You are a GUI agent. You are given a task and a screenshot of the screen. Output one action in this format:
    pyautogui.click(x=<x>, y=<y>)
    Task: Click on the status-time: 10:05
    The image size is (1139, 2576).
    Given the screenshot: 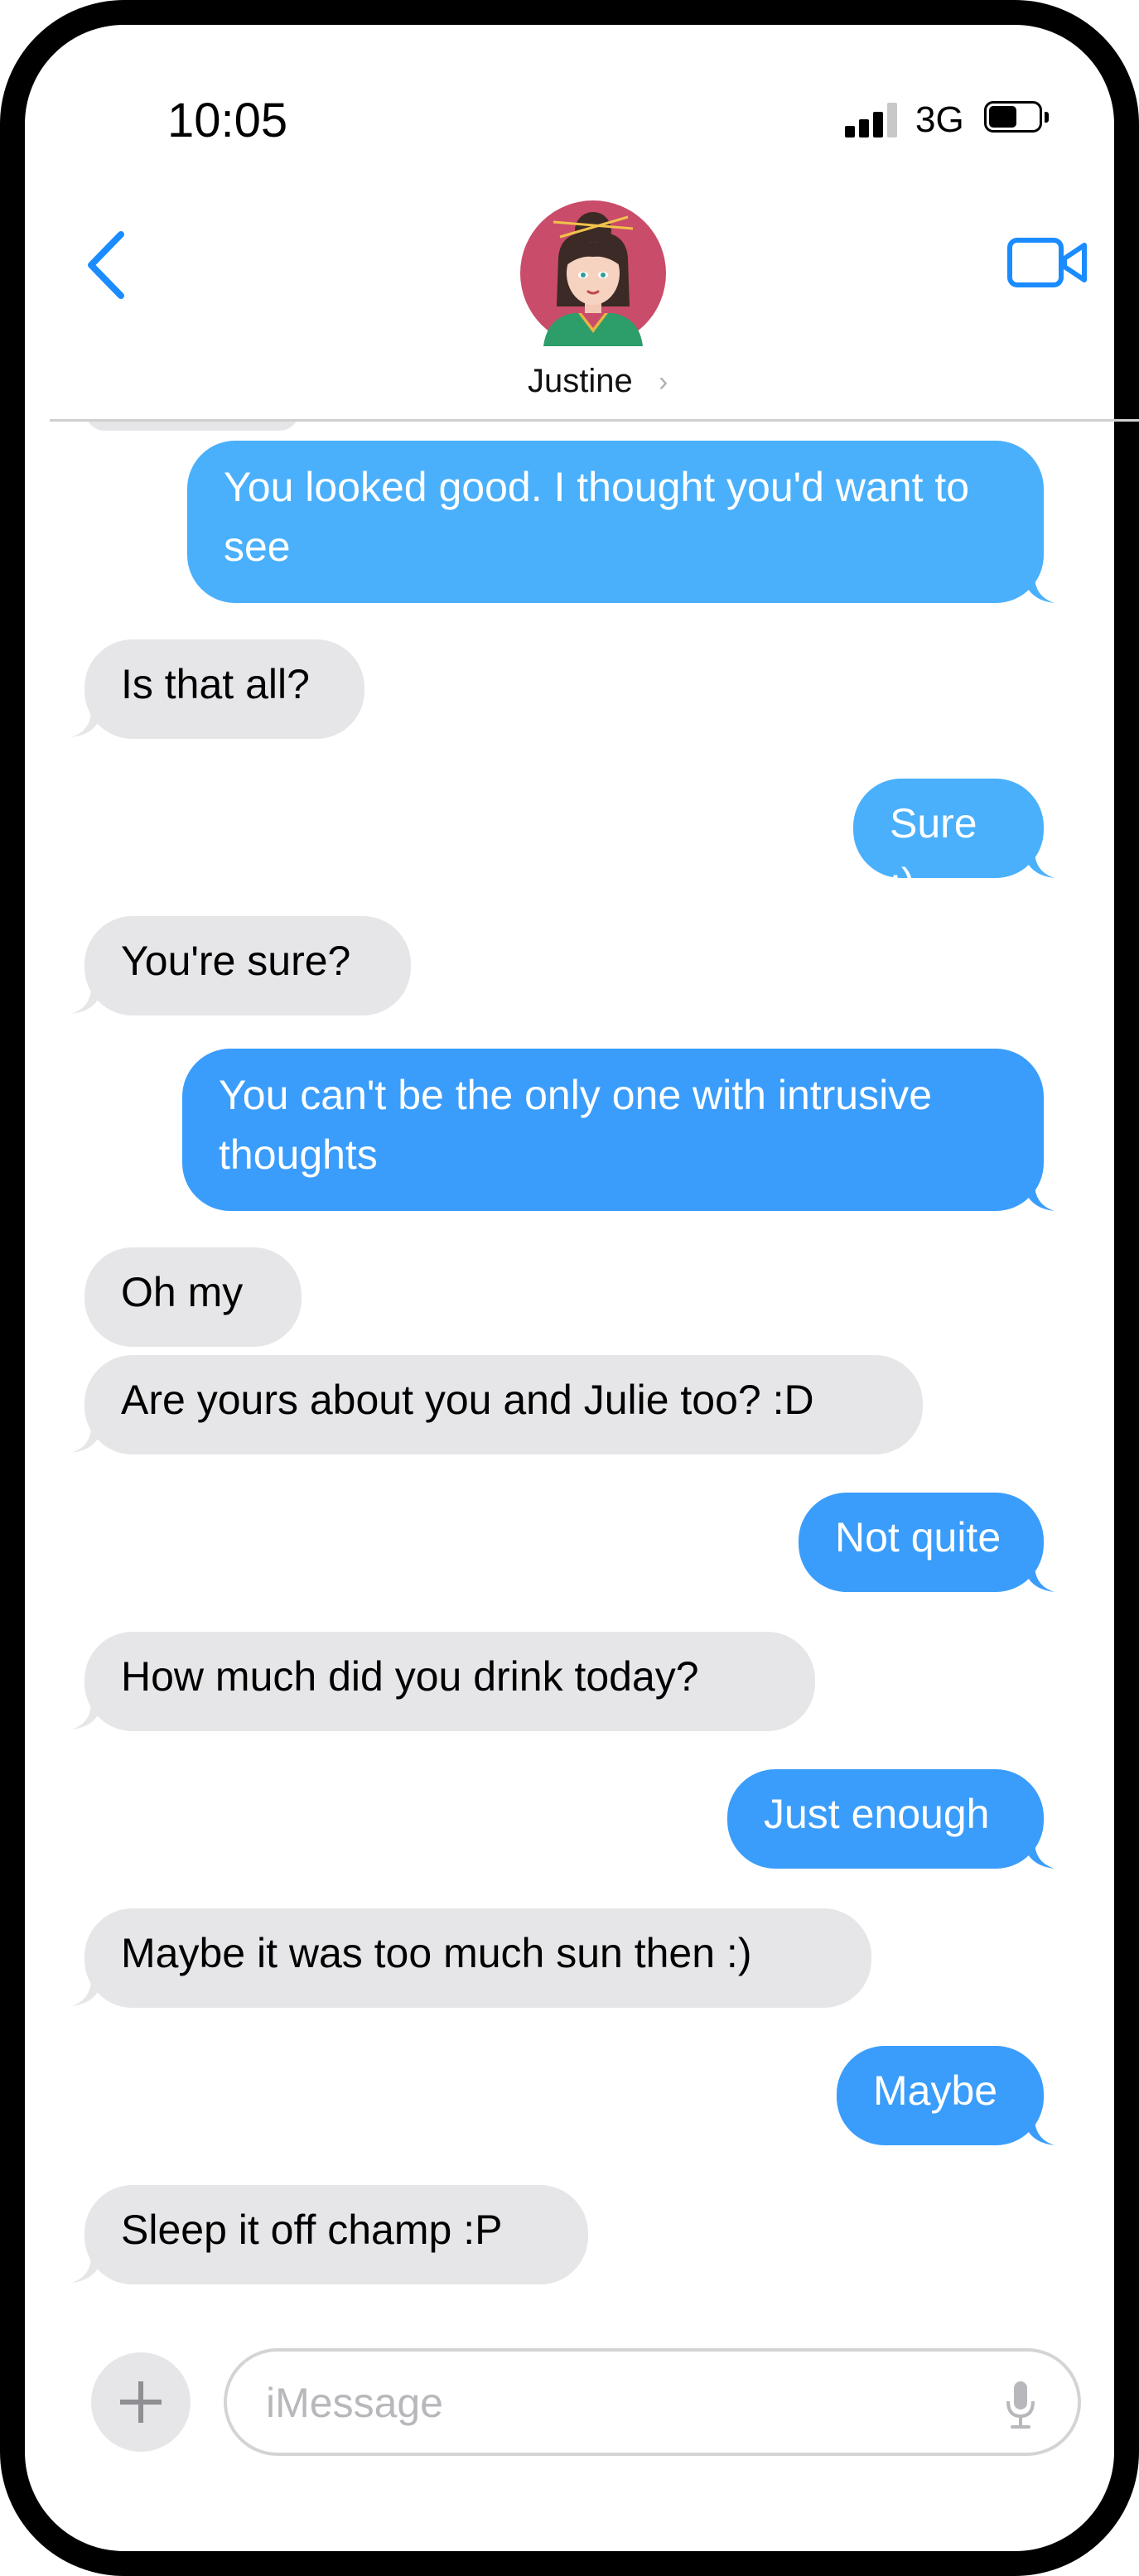 What is the action you would take?
    pyautogui.click(x=227, y=121)
    